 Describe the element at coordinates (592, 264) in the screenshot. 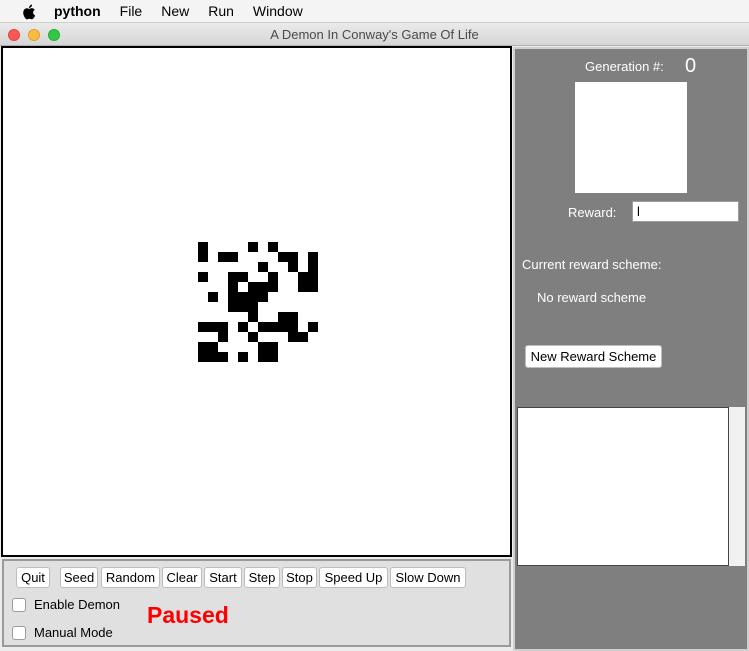

I see `reward-scheme-label: Current reward scheme:` at that location.